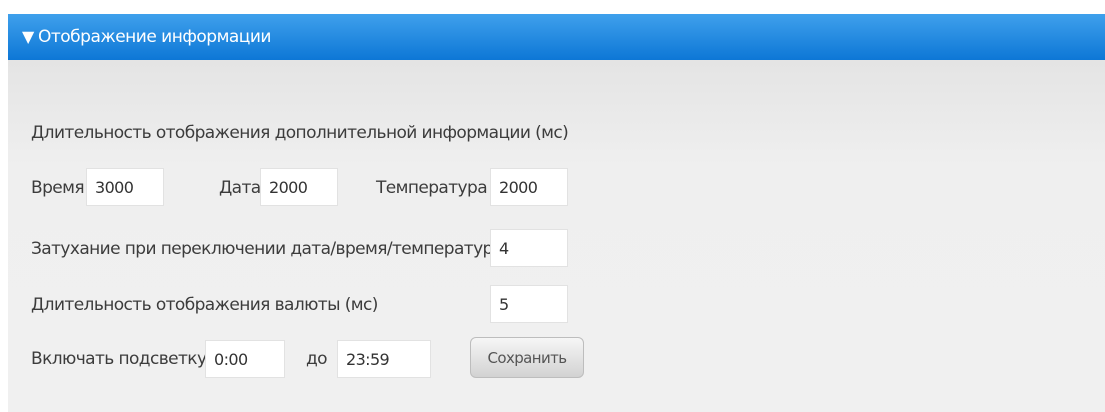 The height and width of the screenshot is (412, 1105). What do you see at coordinates (529, 187) in the screenshot?
I see `temperature-duration-input` at bounding box center [529, 187].